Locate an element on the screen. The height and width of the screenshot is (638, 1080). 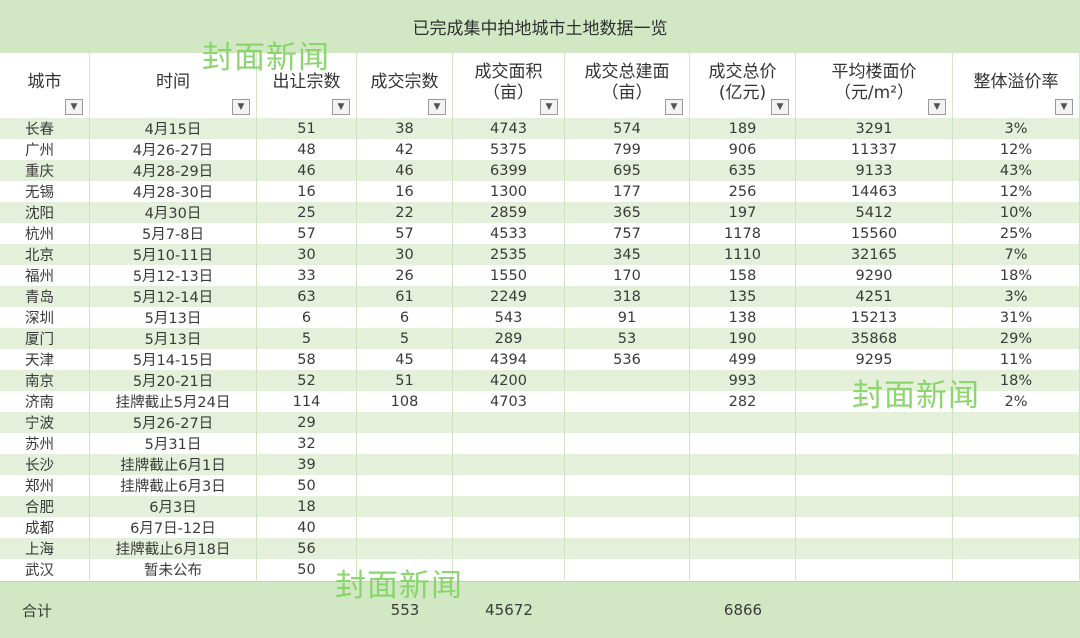
cell-avg_price: 11337 is located at coordinates (874, 149).